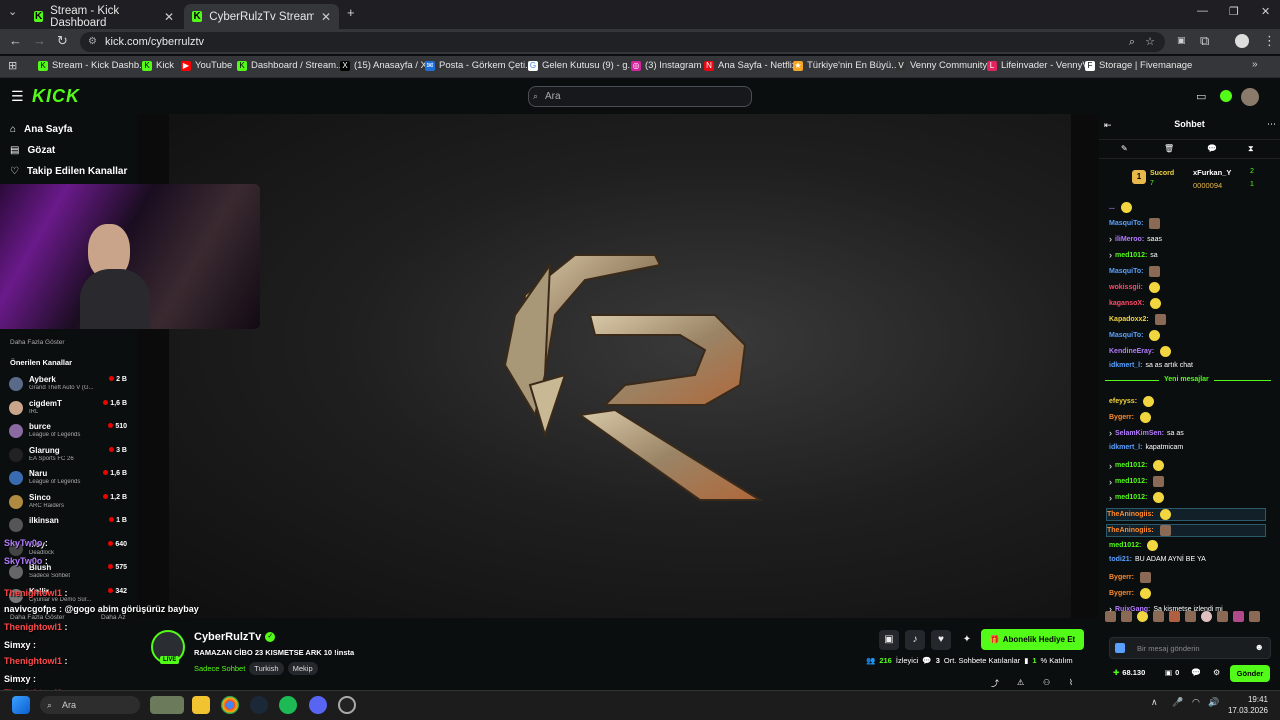  I want to click on clock: 19:41 17.03.2026, so click(1243, 705).